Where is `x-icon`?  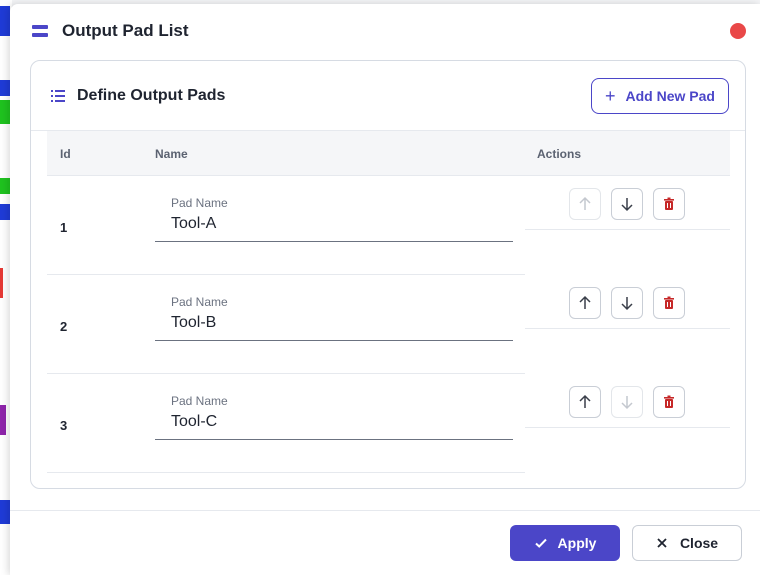
x-icon is located at coordinates (662, 543).